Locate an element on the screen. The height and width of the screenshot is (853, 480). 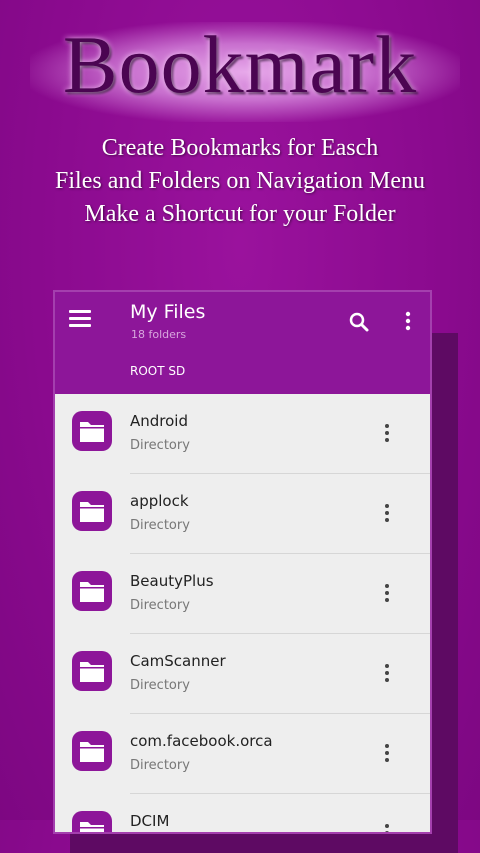
file-name: CamScanner is located at coordinates (178, 661).